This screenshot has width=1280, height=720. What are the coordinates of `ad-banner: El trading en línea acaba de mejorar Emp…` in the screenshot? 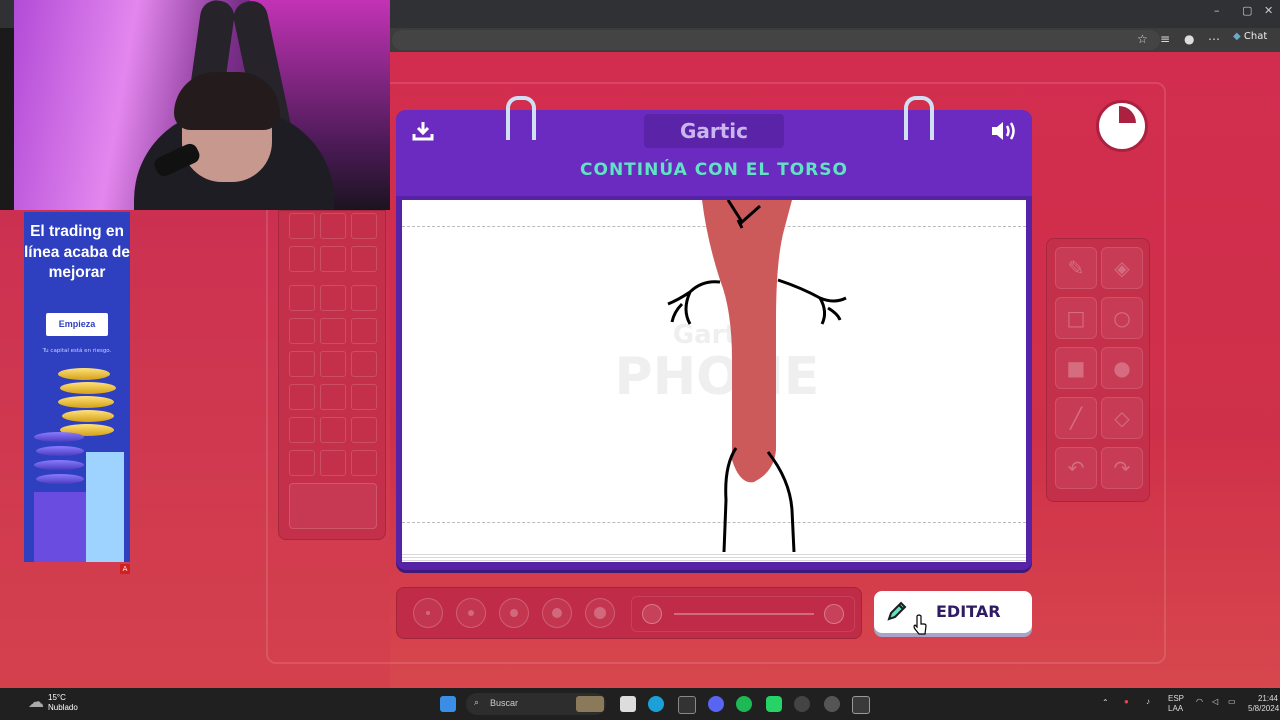 It's located at (77, 387).